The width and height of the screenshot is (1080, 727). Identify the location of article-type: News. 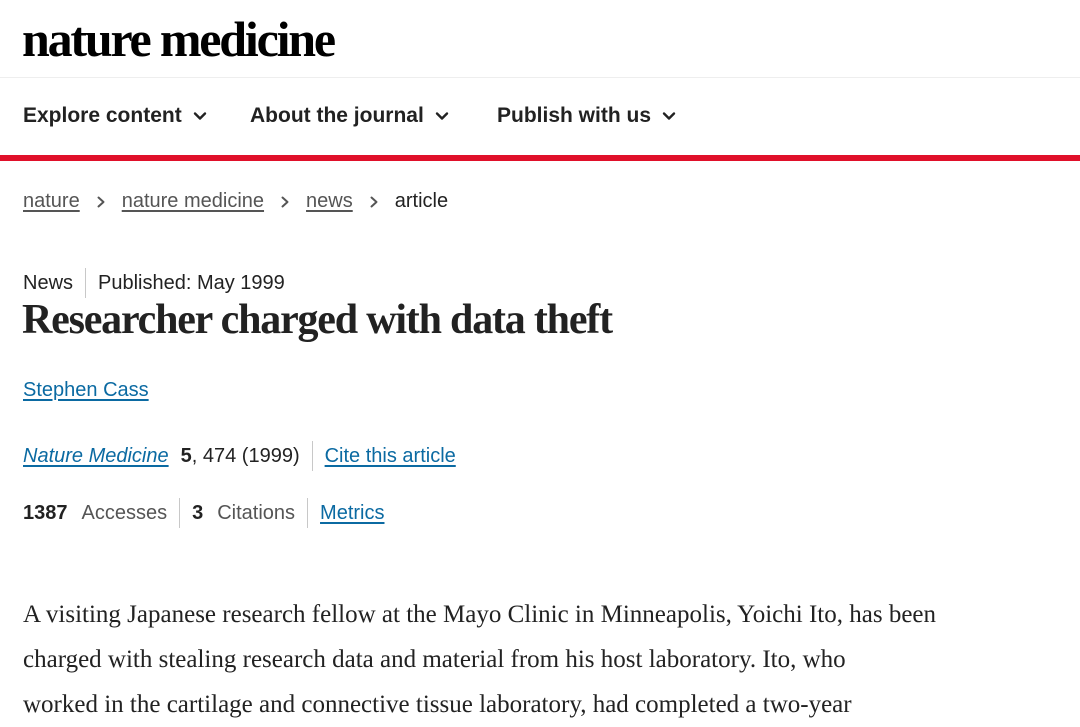
(48, 282).